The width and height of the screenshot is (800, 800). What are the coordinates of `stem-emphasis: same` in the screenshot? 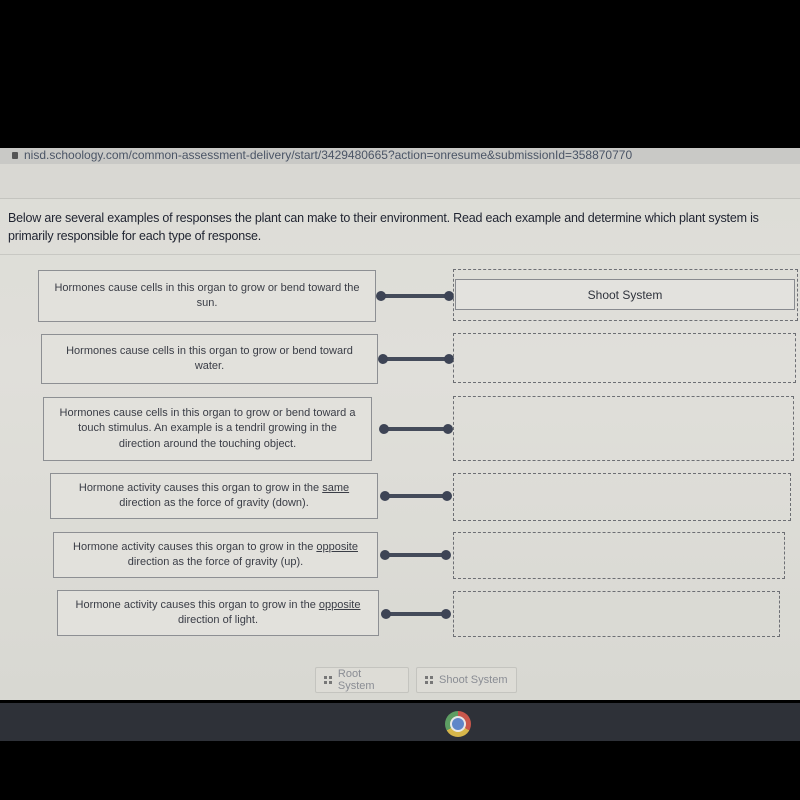 It's located at (336, 487).